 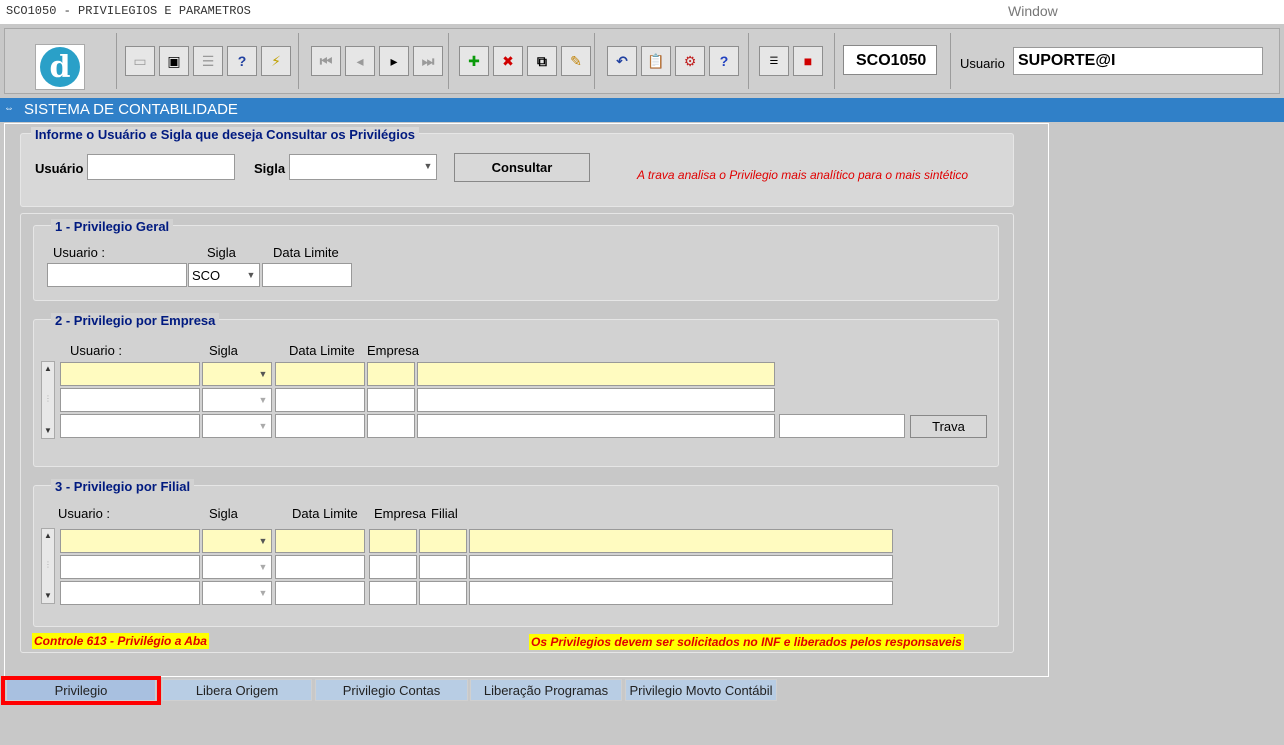 I want to click on filial-row2-sigla: ▼, so click(x=237, y=567).